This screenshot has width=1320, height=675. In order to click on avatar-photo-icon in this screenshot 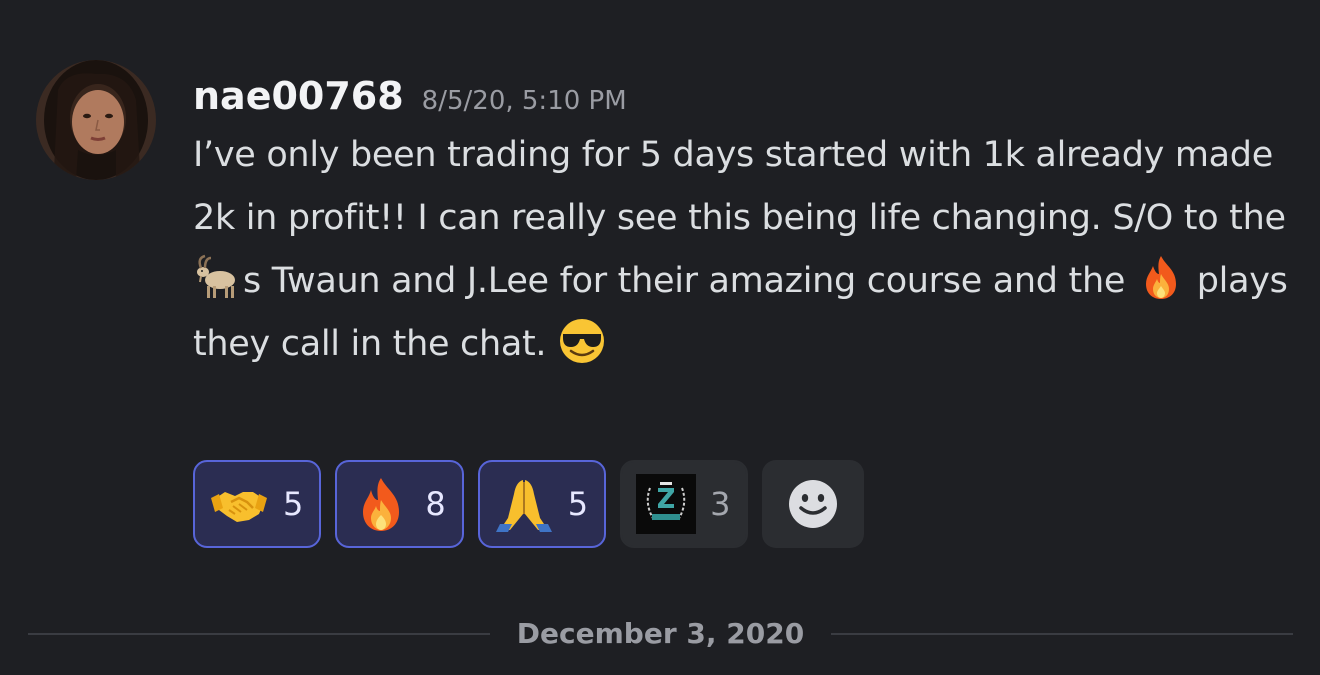, I will do `click(96, 120)`.